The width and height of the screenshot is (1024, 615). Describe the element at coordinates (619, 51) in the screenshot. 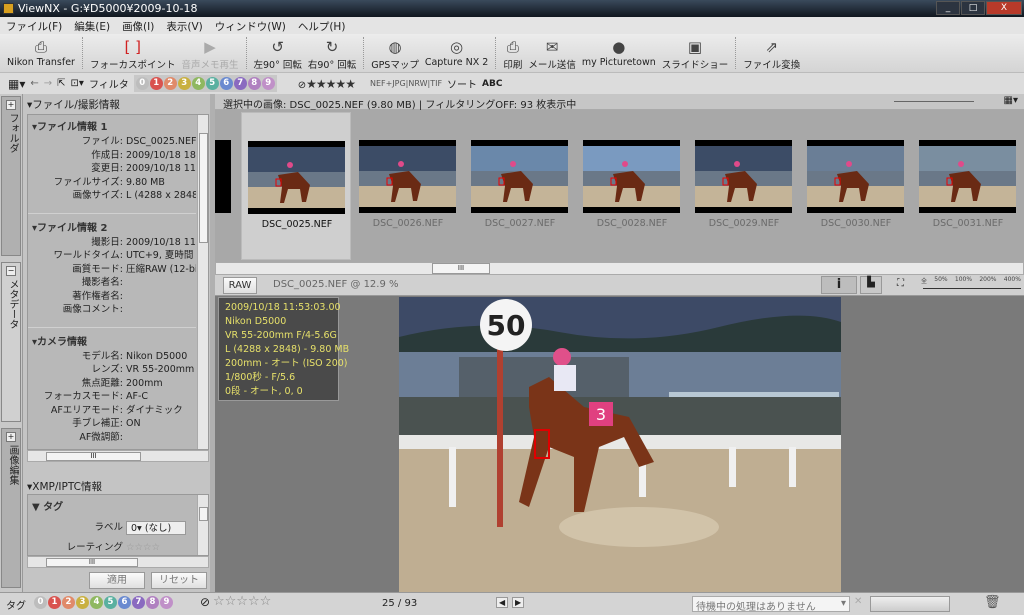

I see `picturetown-button: ● my Picturetown` at that location.